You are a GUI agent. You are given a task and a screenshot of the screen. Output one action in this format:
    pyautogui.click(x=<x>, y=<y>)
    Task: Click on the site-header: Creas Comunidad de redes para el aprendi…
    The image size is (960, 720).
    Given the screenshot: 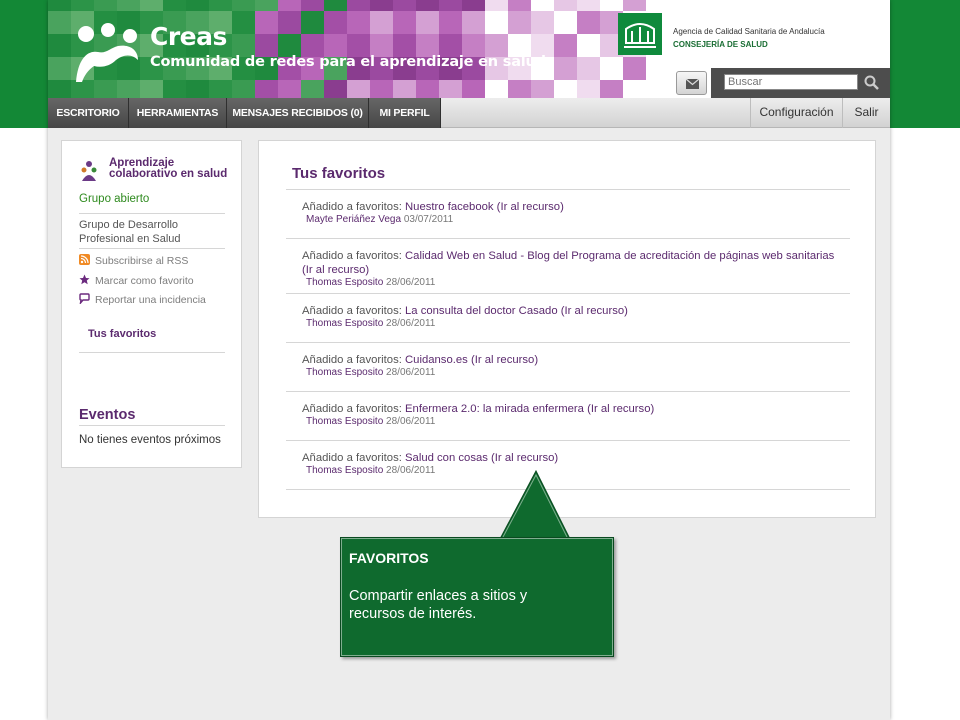 What is the action you would take?
    pyautogui.click(x=469, y=49)
    